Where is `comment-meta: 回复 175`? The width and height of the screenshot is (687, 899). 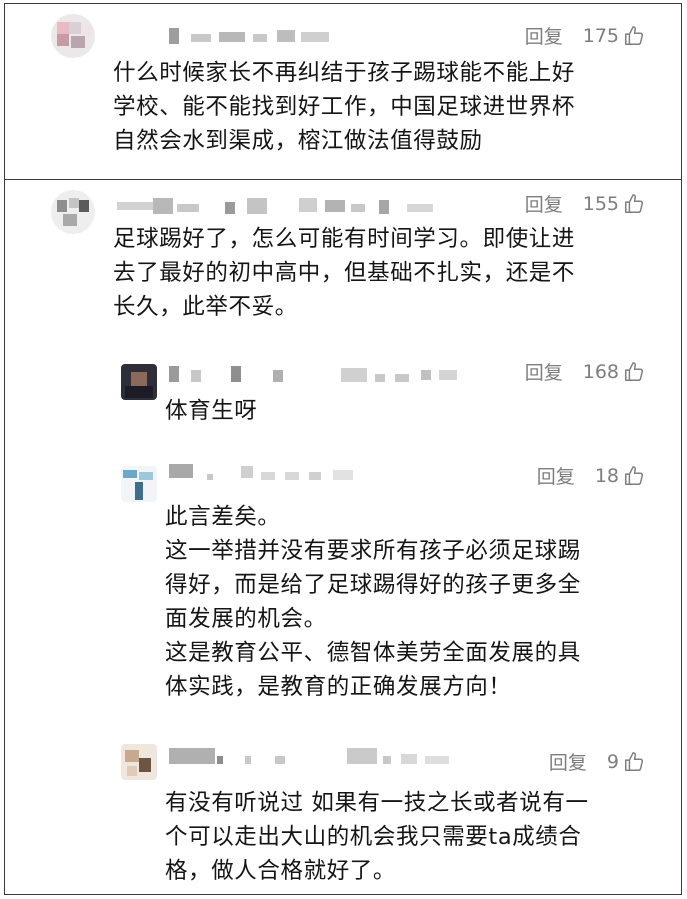 comment-meta: 回复 175 is located at coordinates (585, 35).